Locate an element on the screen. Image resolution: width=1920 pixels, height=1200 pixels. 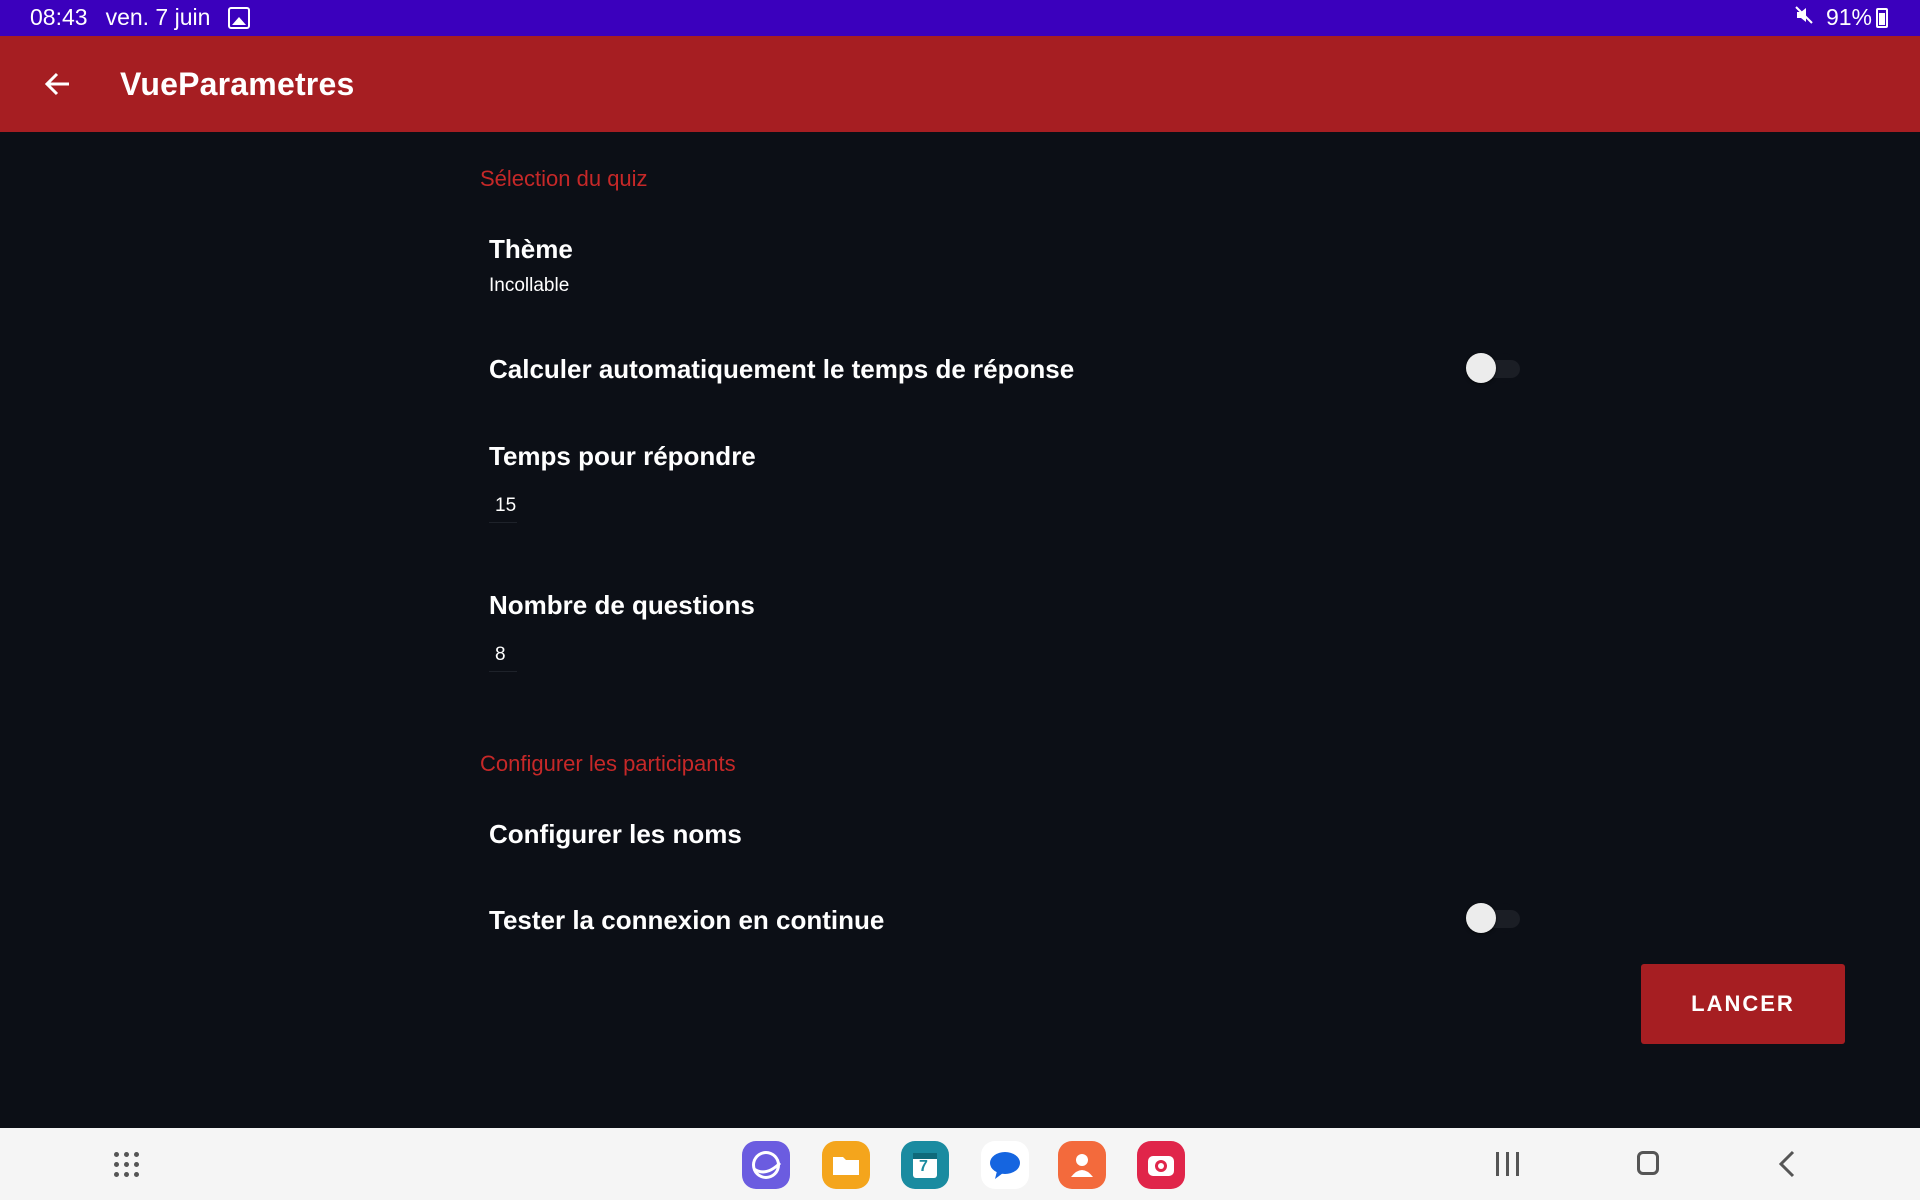
battery-level: 91% is located at coordinates (1848, 17).